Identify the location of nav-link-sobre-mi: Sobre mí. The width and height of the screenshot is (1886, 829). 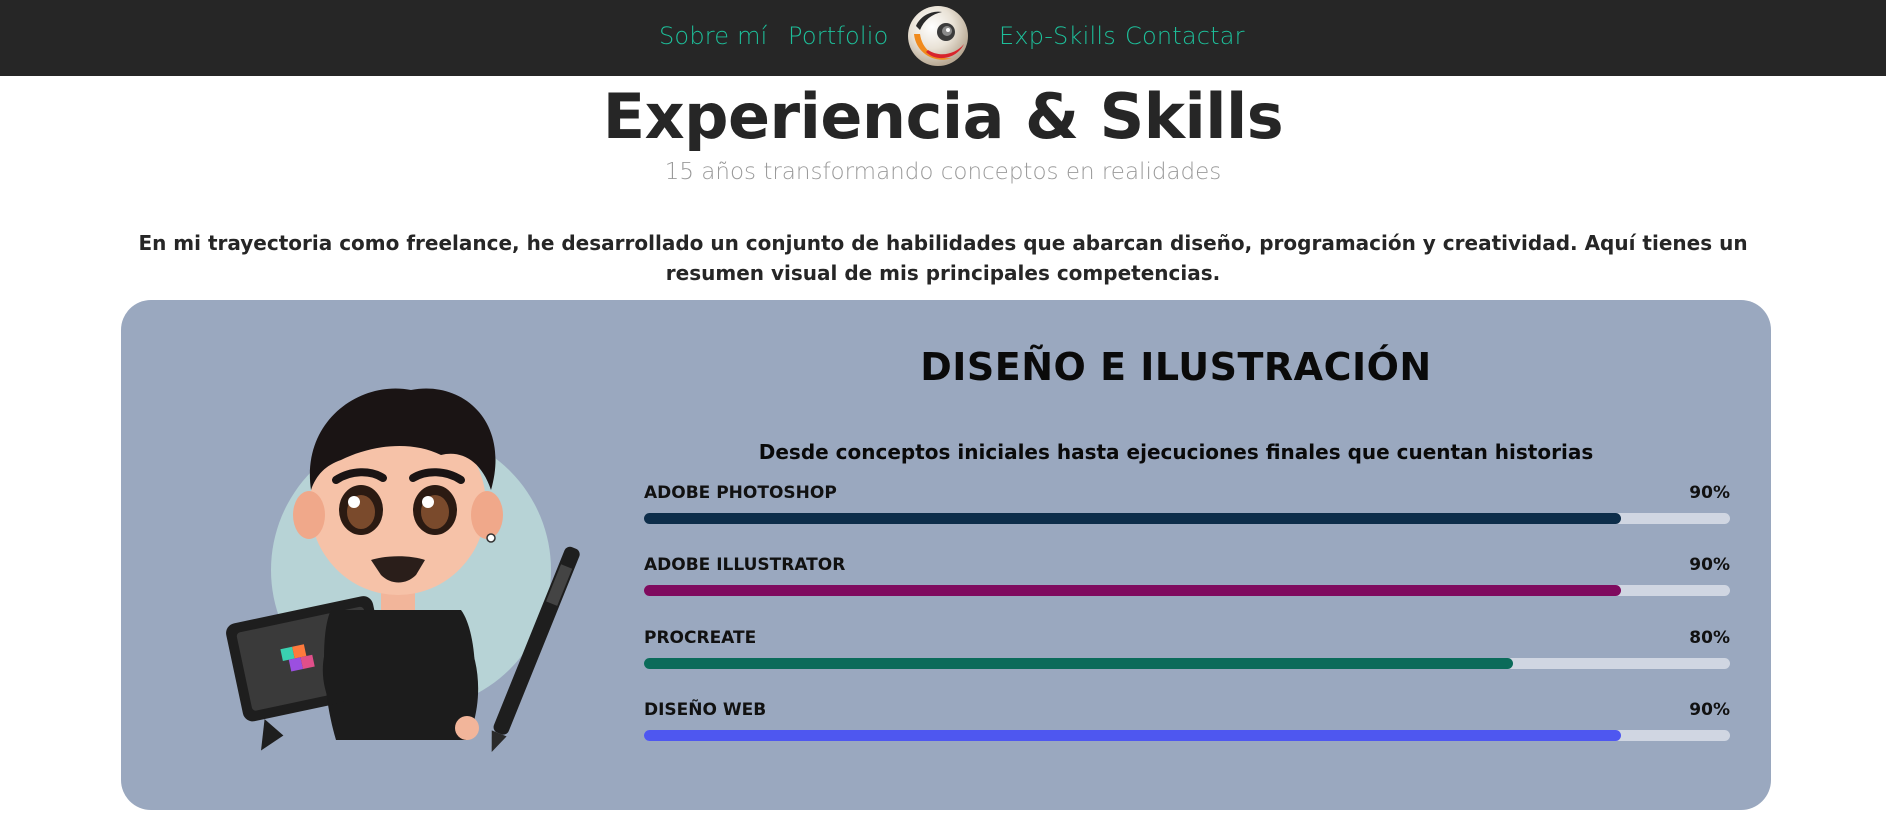
(713, 36).